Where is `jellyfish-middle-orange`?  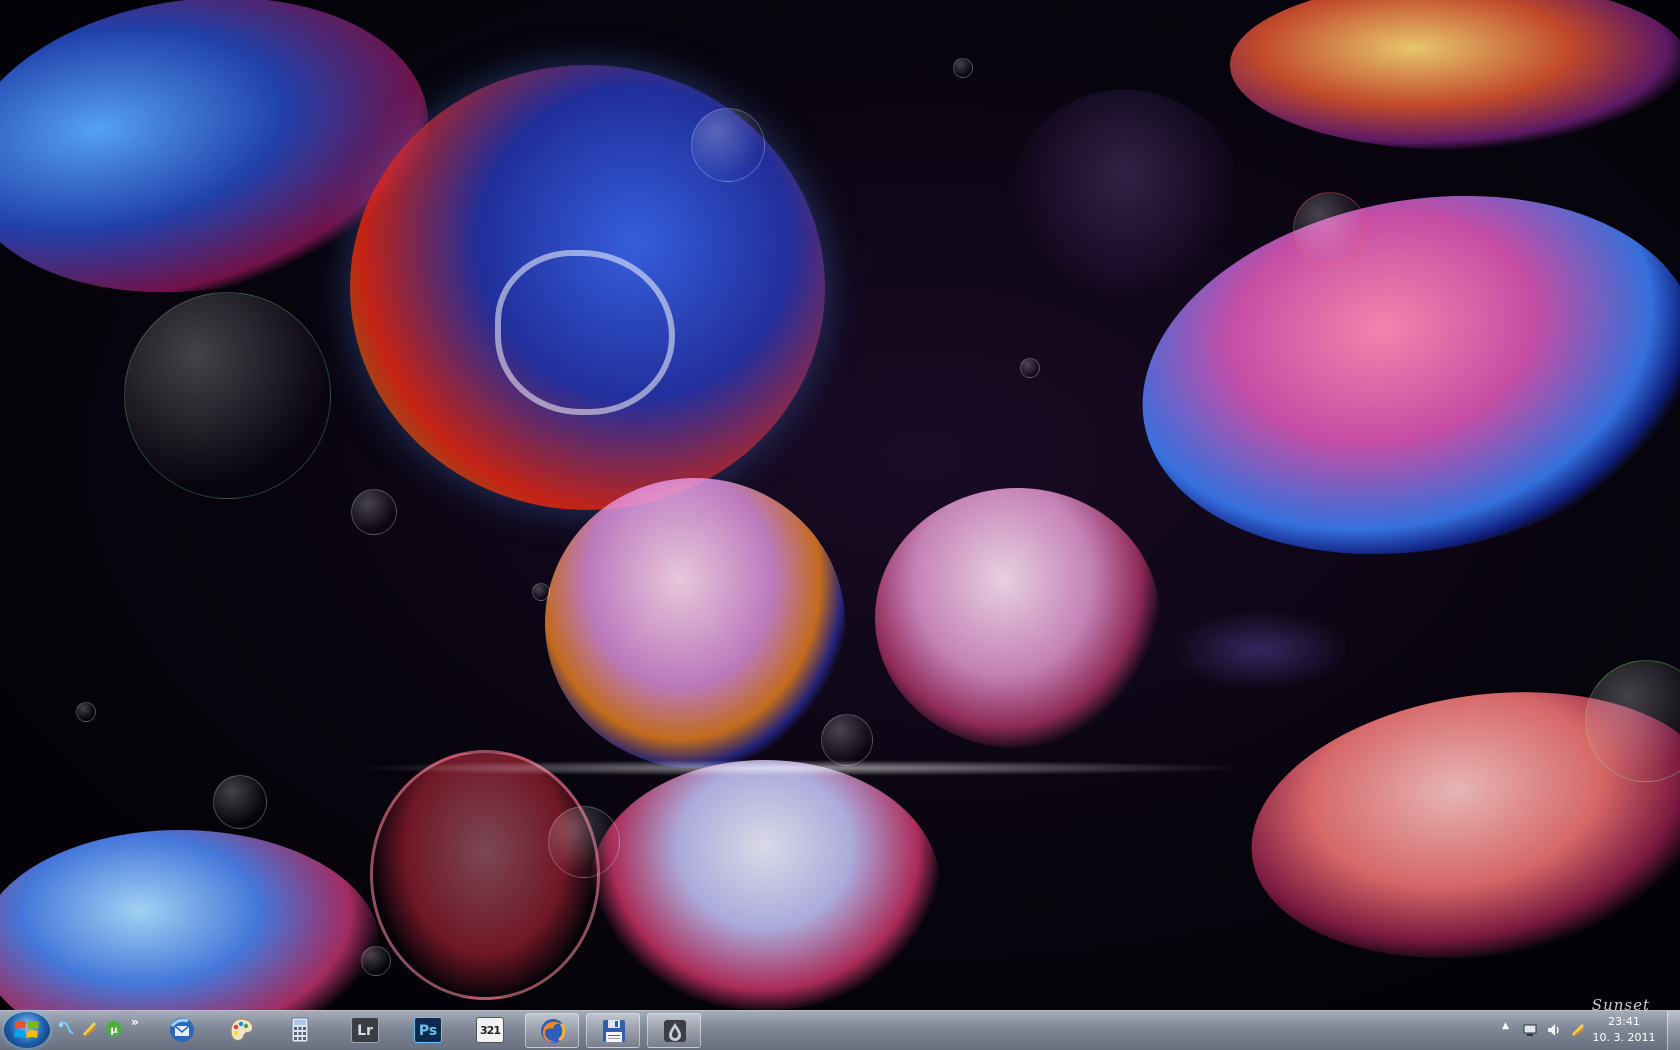
jellyfish-middle-orange is located at coordinates (695, 623).